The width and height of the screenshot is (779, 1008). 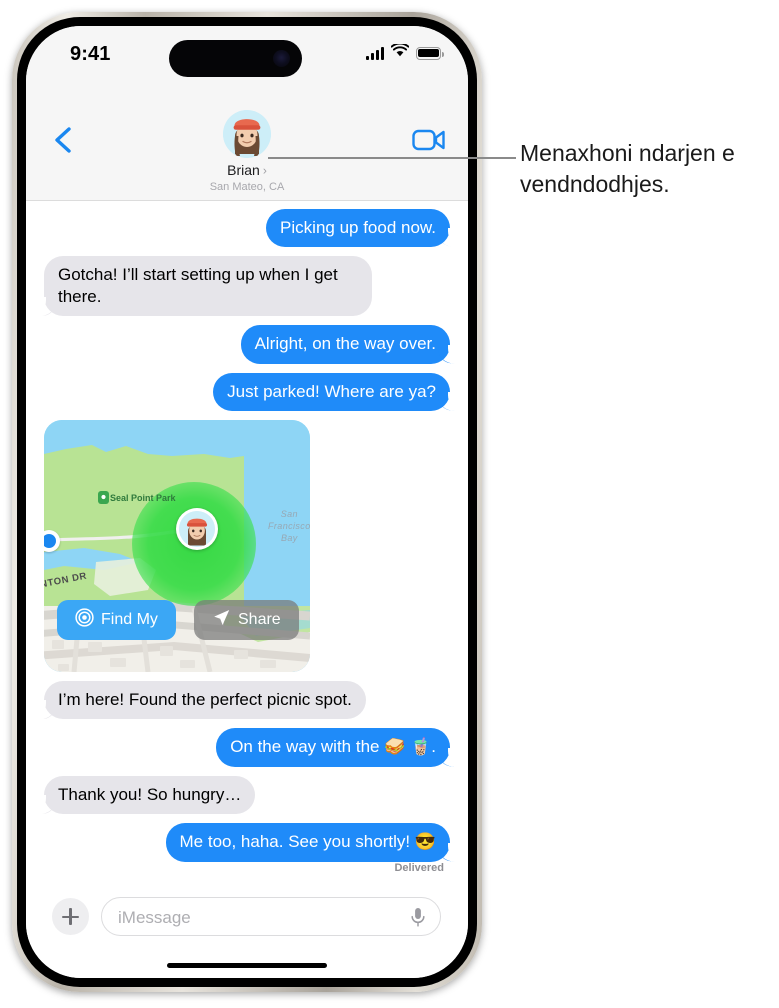 What do you see at coordinates (247, 228) in the screenshot?
I see `message-row: Picking up food now.` at bounding box center [247, 228].